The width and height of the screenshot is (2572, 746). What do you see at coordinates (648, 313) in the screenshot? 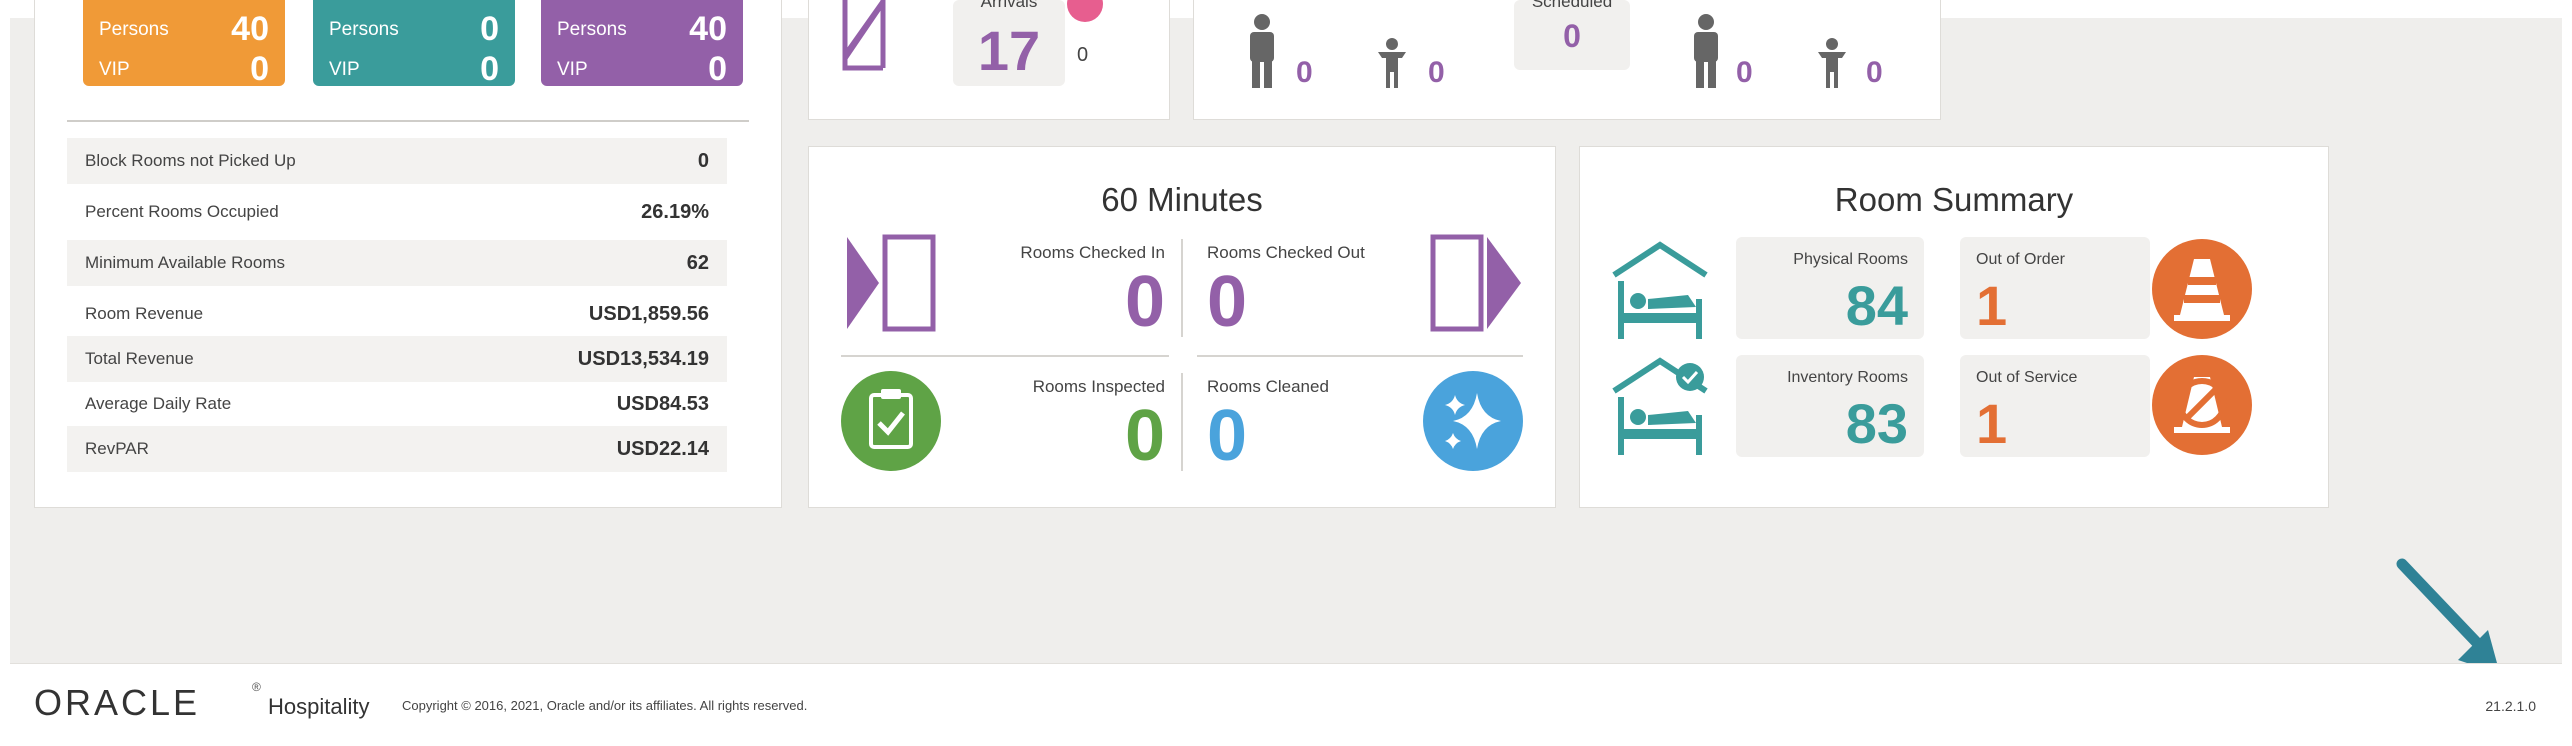
I see `stat-value: USD1,859.56` at bounding box center [648, 313].